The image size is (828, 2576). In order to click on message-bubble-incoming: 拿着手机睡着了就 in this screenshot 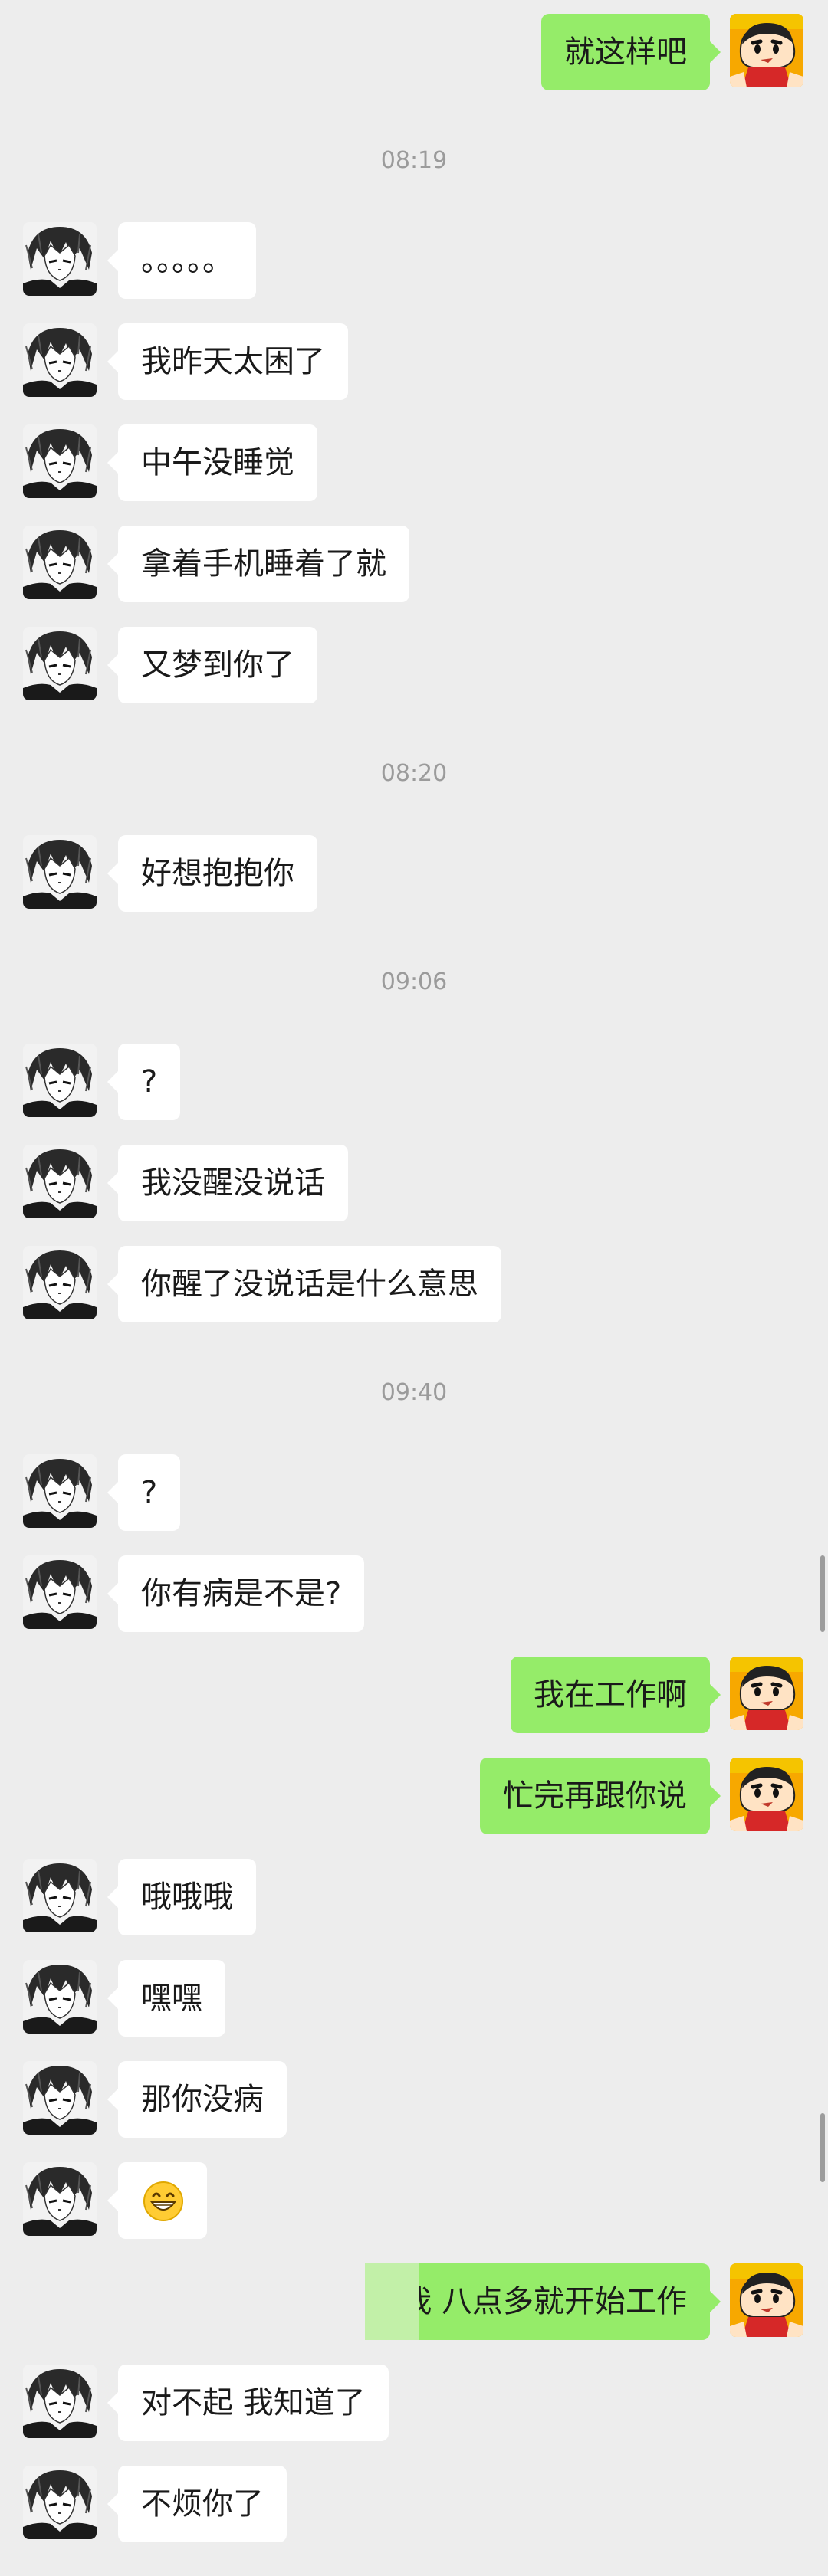, I will do `click(258, 564)`.